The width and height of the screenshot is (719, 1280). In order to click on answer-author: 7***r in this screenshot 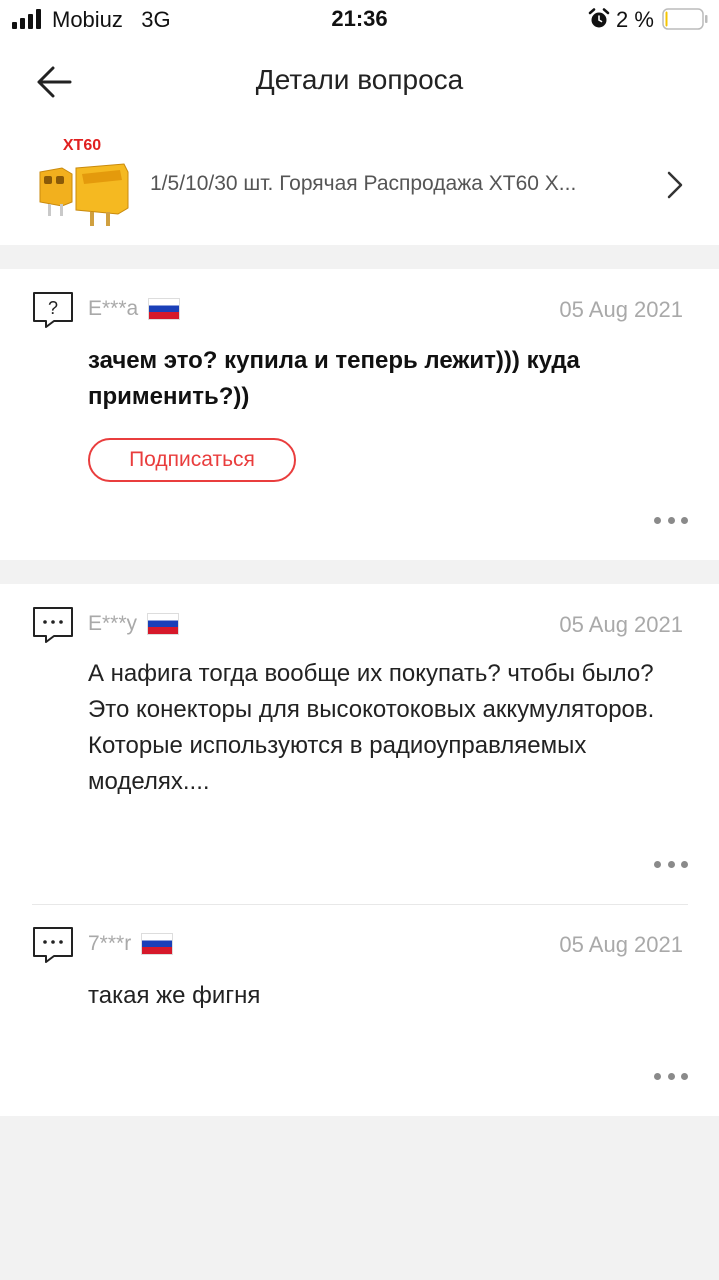, I will do `click(131, 944)`.